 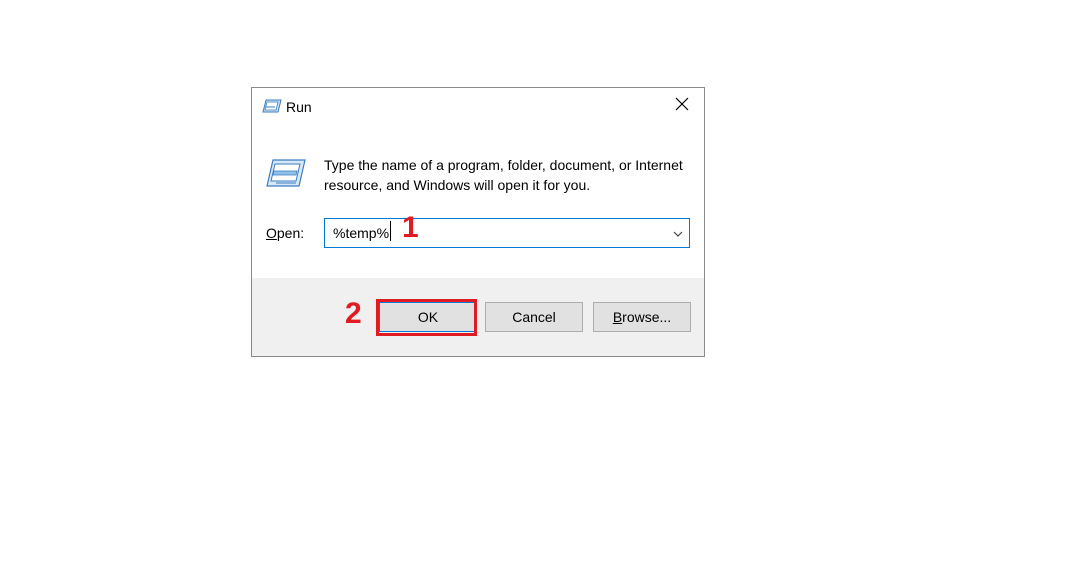 I want to click on close-icon, so click(x=682, y=106).